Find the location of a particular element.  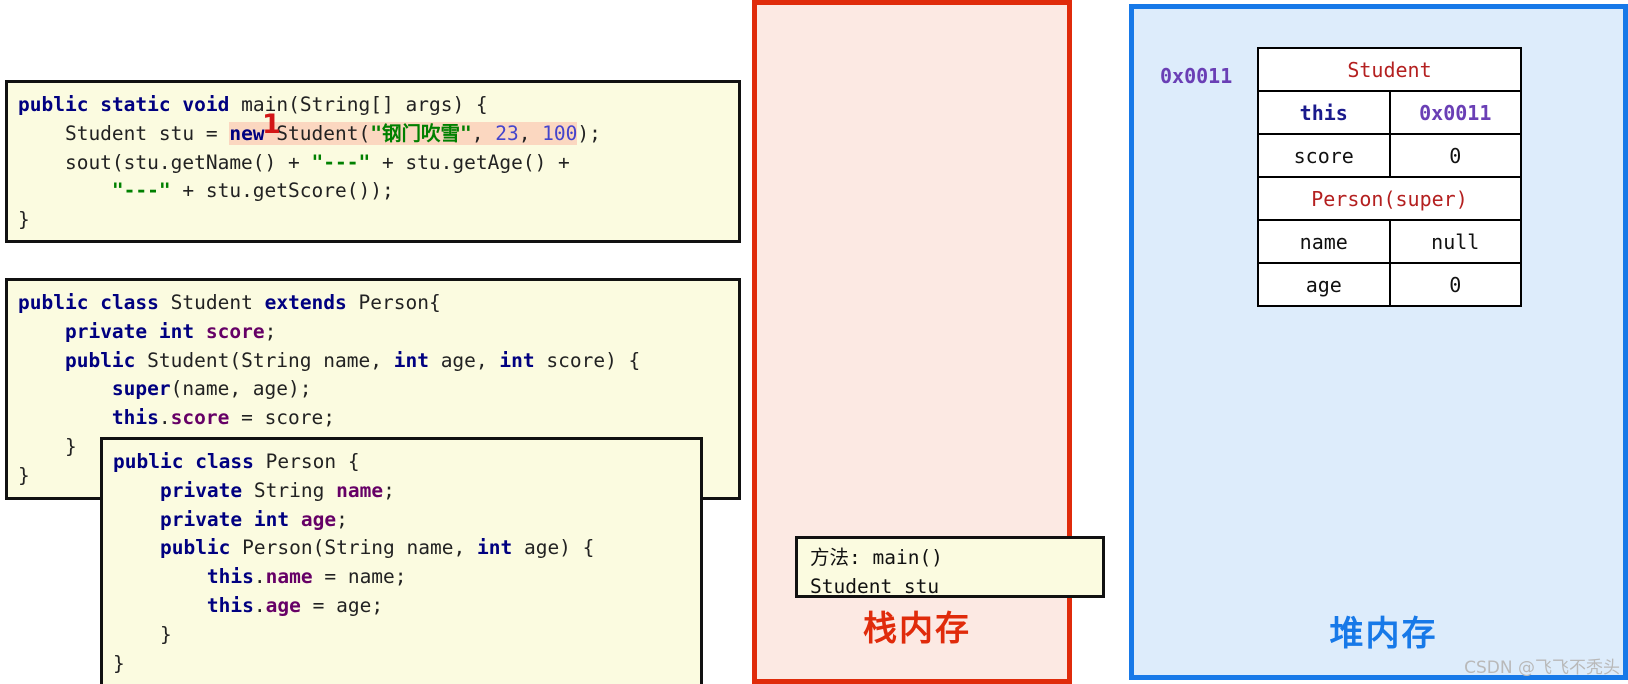

field-value-score: 0 is located at coordinates (1455, 155).